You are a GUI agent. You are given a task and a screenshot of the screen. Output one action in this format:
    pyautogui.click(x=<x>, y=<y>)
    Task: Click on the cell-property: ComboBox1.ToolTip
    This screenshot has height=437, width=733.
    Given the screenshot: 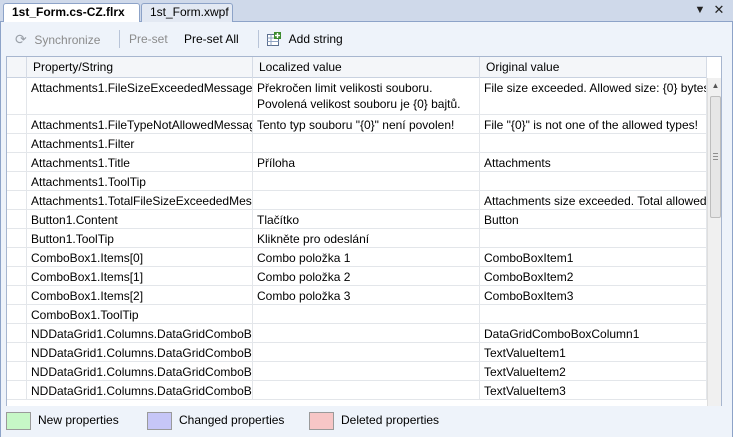 What is the action you would take?
    pyautogui.click(x=140, y=314)
    